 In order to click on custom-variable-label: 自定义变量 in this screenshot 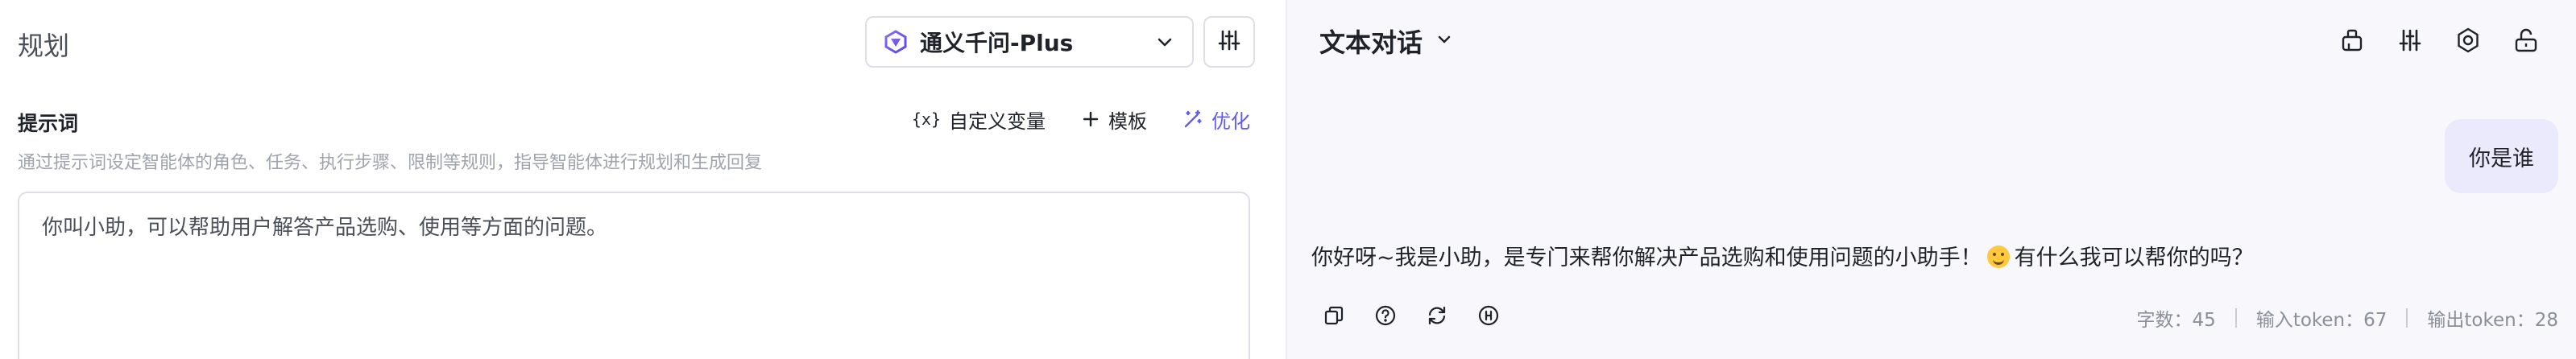, I will do `click(997, 121)`.